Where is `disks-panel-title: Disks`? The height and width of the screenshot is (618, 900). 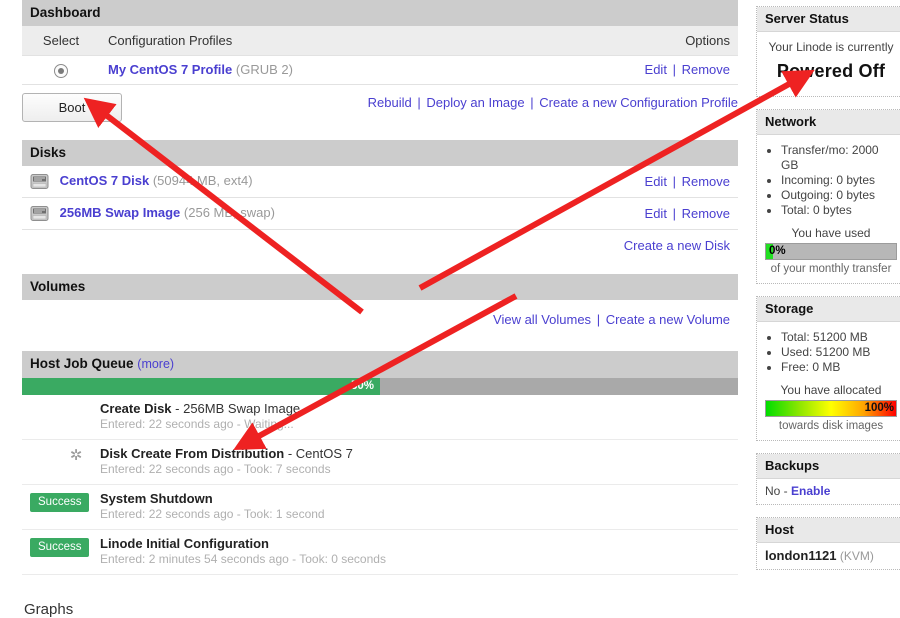 disks-panel-title: Disks is located at coordinates (380, 152).